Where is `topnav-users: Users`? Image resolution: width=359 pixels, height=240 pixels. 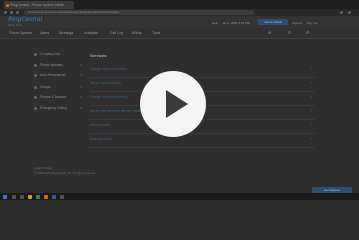
topnav-users: Users is located at coordinates (44, 33).